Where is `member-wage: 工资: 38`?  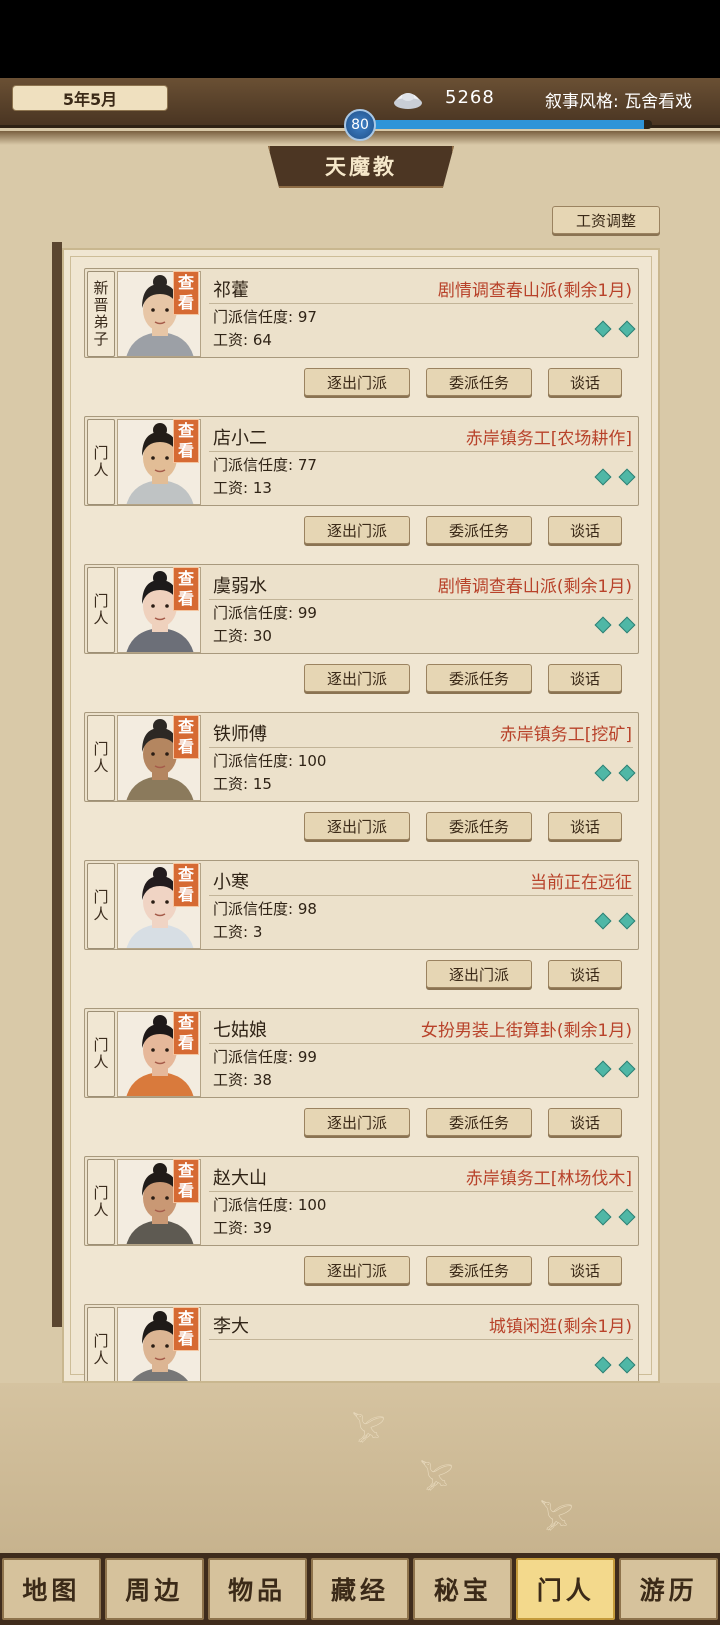 member-wage: 工资: 38 is located at coordinates (242, 1080).